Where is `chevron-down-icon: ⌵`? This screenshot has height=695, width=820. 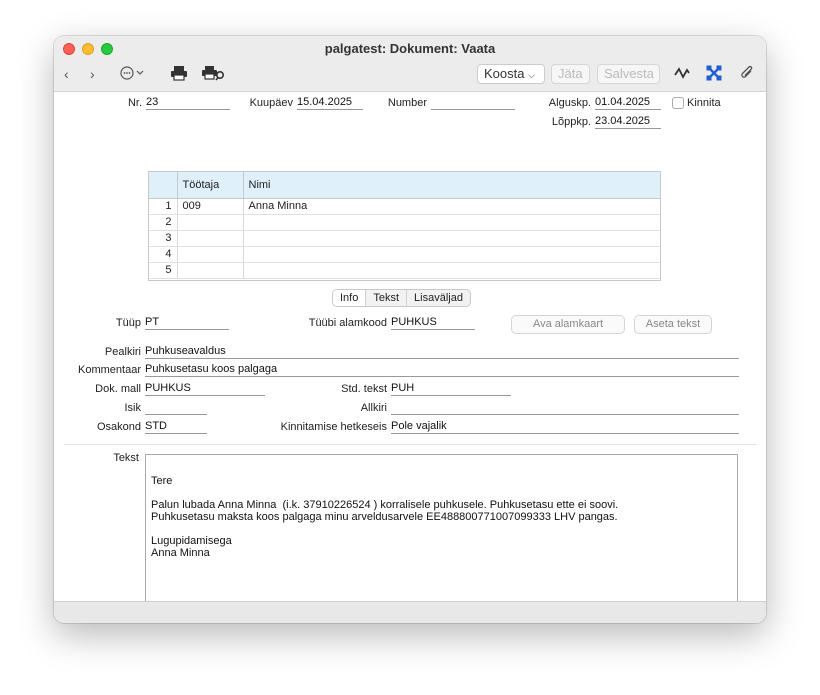
chevron-down-icon: ⌵ is located at coordinates (531, 75).